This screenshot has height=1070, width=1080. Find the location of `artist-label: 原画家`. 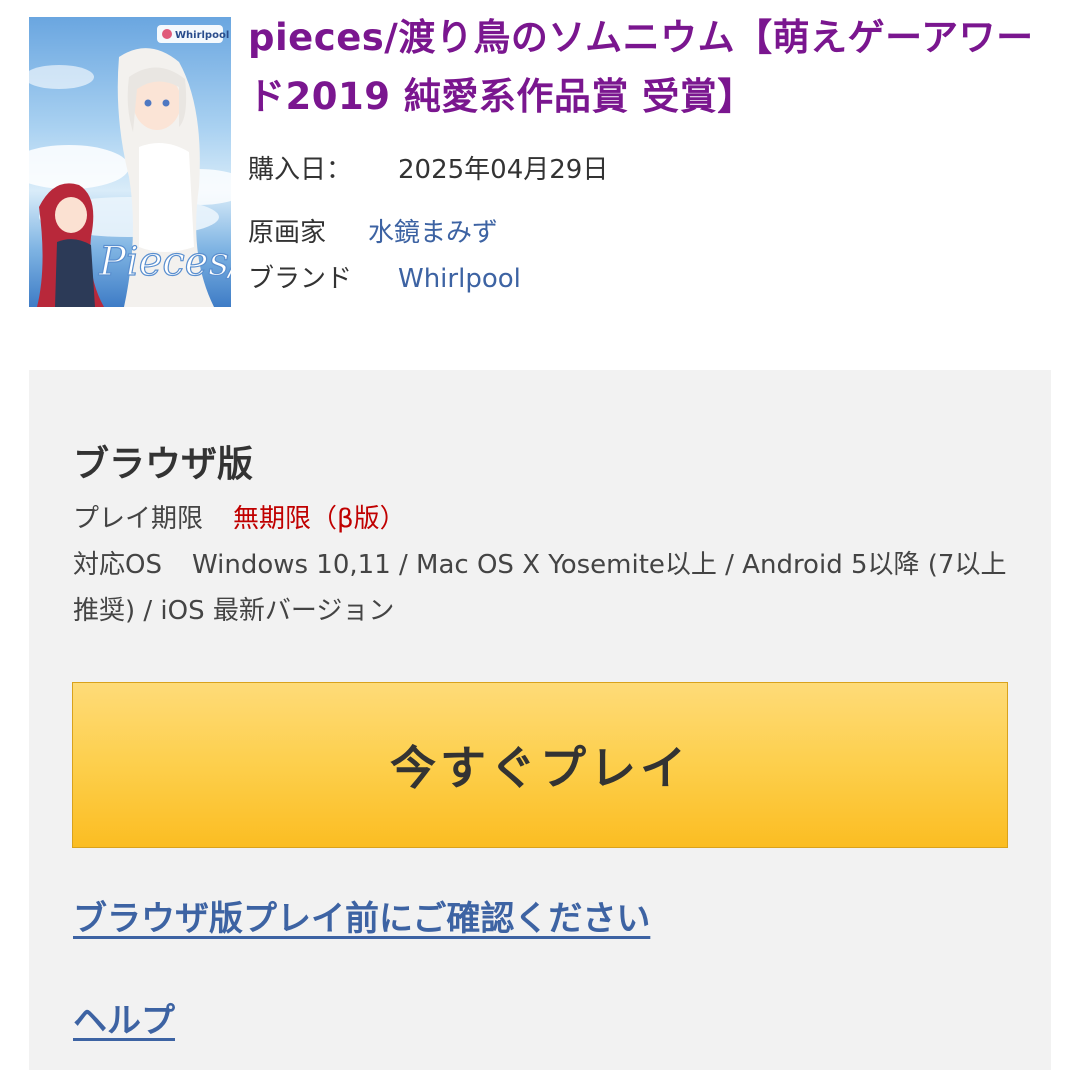

artist-label: 原画家 is located at coordinates (287, 233).